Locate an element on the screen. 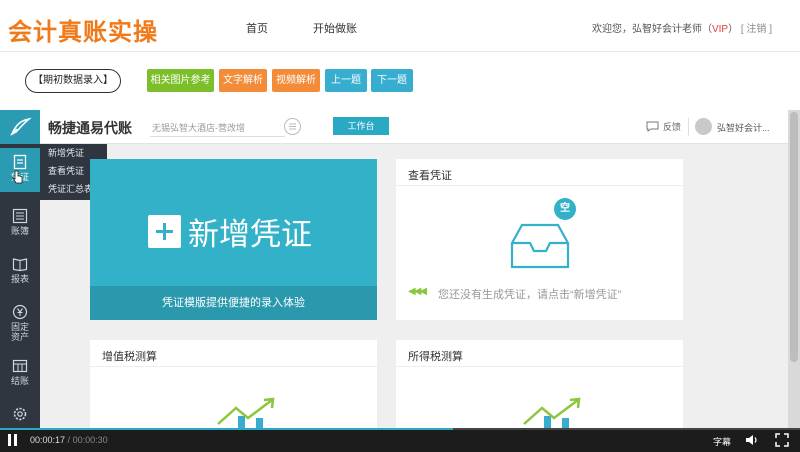 The width and height of the screenshot is (800, 452). exercise-toolbar: 【期初数据录入】 相关图片参考 文字解析 视频解析 上一题 下一题 is located at coordinates (400, 81).